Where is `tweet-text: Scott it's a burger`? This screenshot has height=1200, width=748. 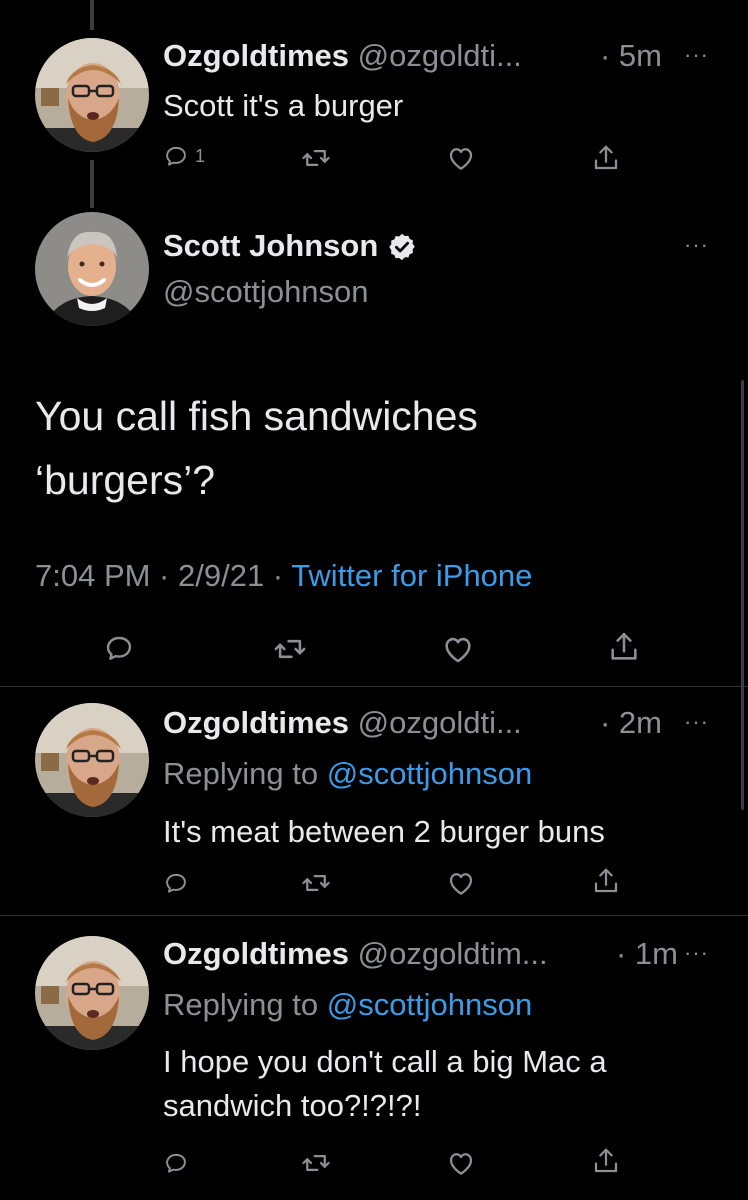 tweet-text: Scott it's a burger is located at coordinates (283, 105).